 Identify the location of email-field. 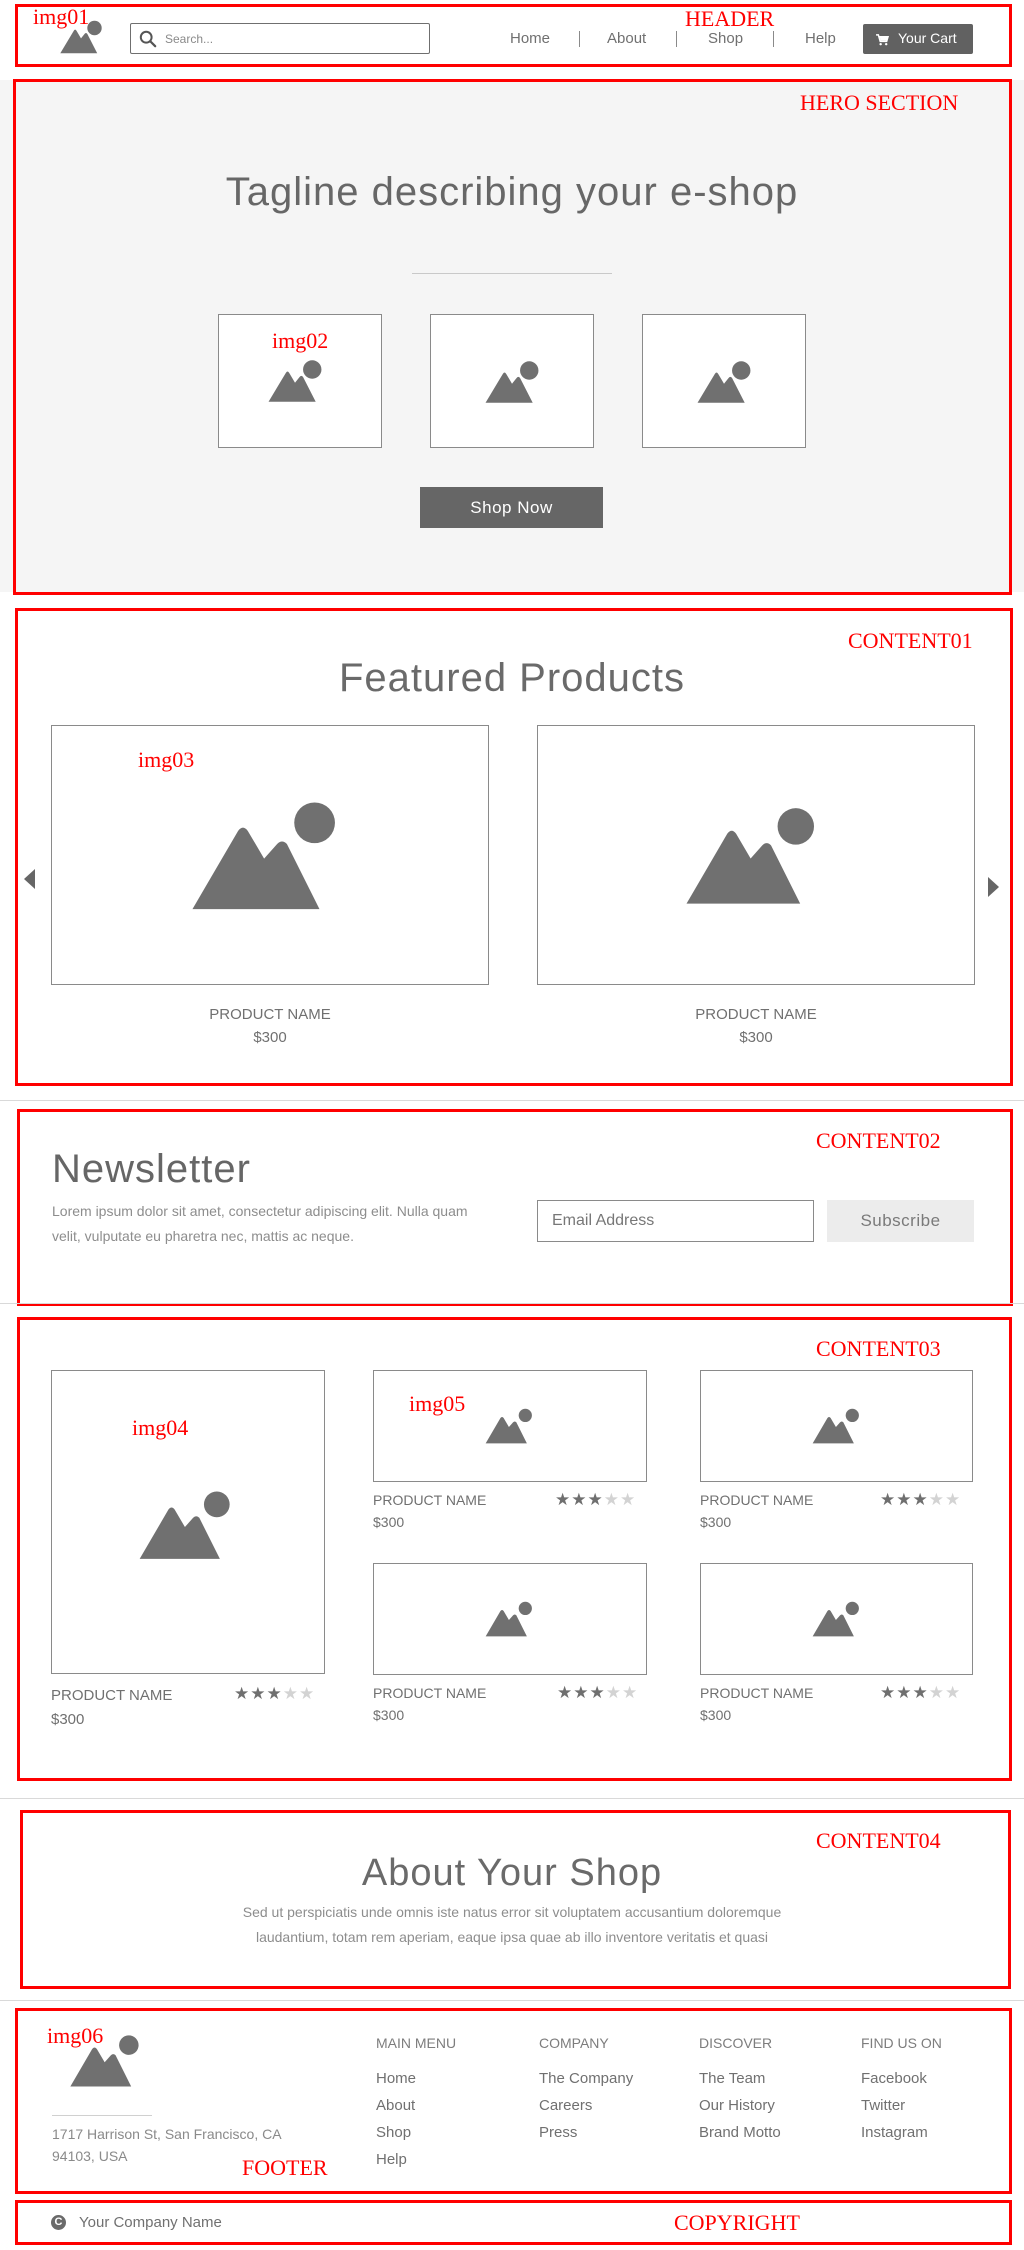
(675, 1221).